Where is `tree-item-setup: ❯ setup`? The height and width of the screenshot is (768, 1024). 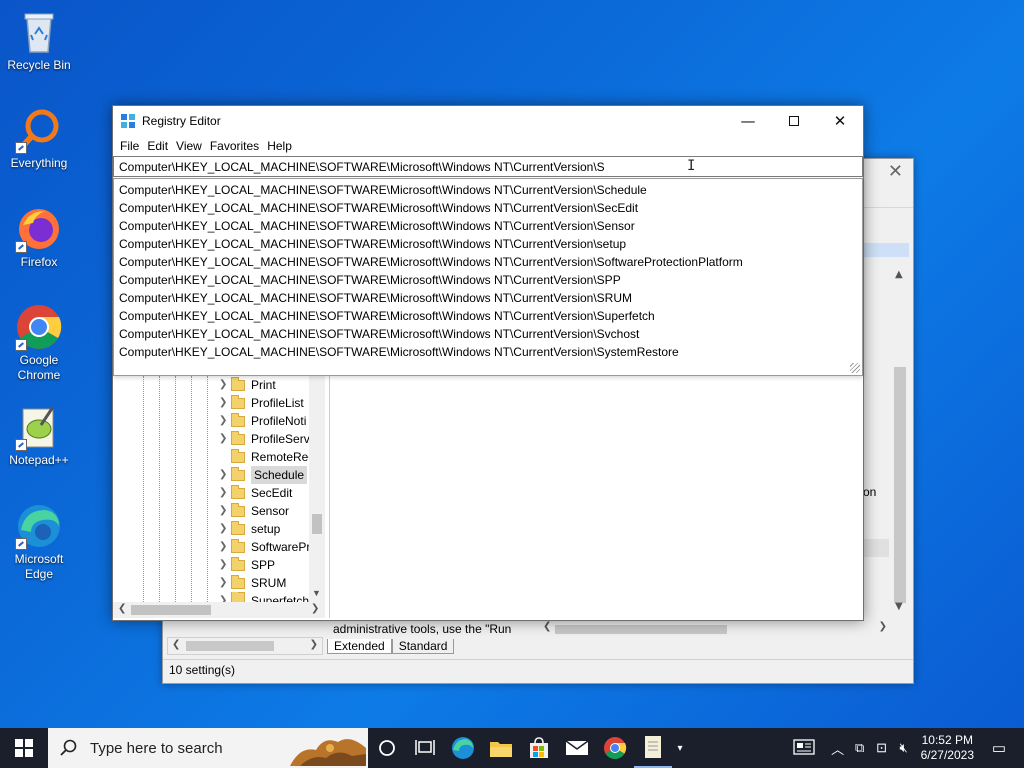
tree-item-setup: ❯ setup is located at coordinates (249, 529).